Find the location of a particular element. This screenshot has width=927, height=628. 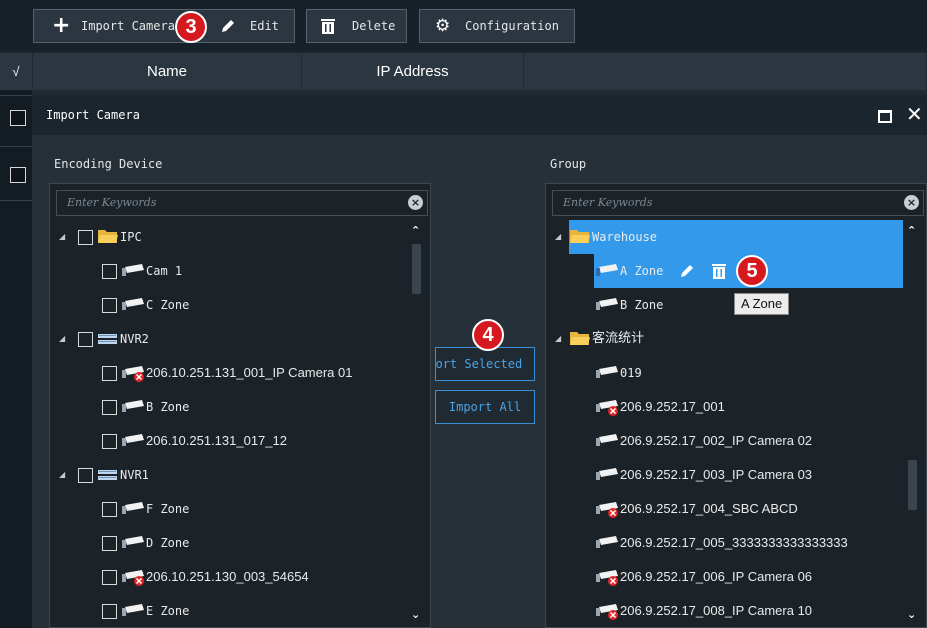

import-camera-button: + Import Camera Edit is located at coordinates (164, 26).